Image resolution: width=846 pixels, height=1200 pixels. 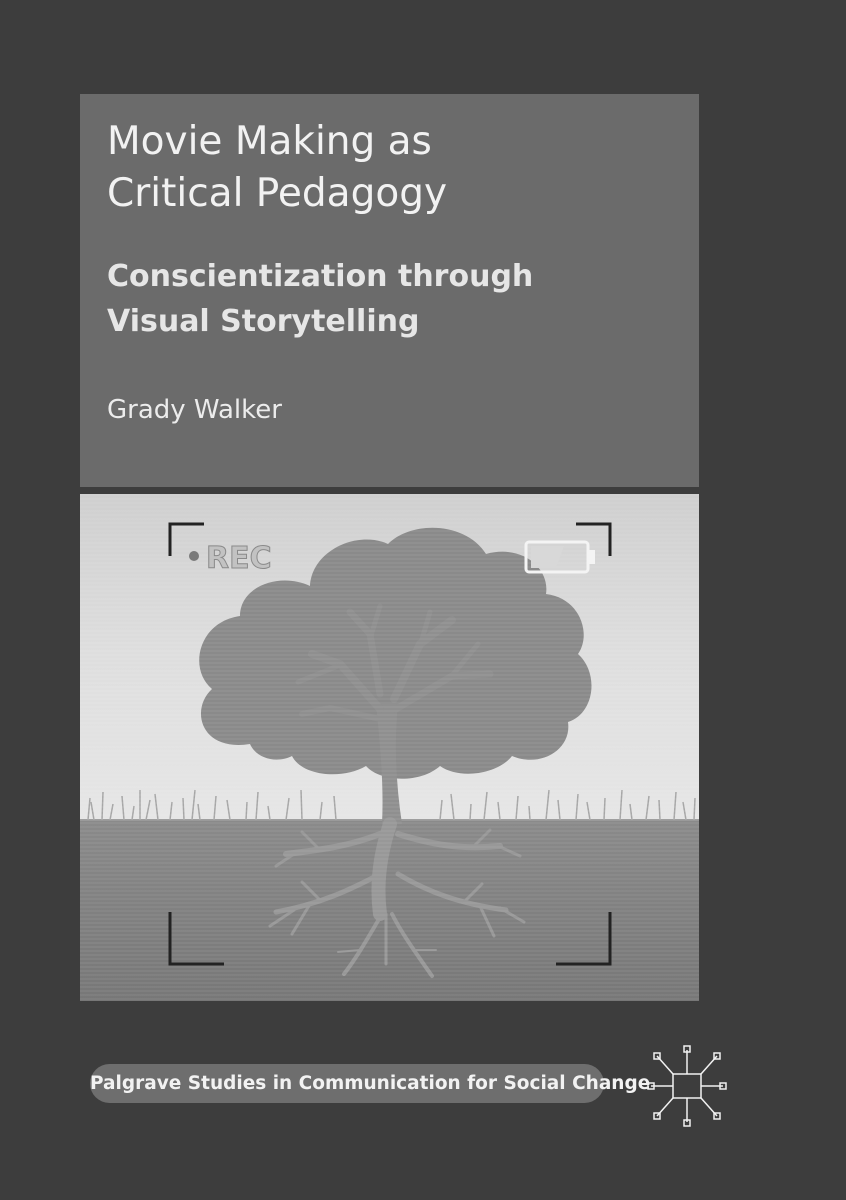 What do you see at coordinates (263, 321) in the screenshot?
I see `book-subtitle-line-2: Visual Storytelling` at bounding box center [263, 321].